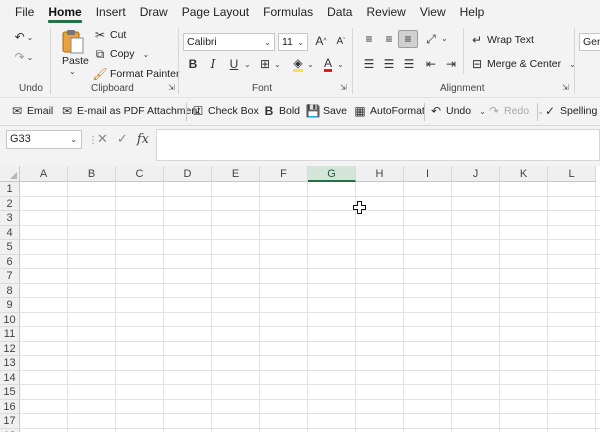 This screenshot has width=600, height=432. What do you see at coordinates (389, 64) in the screenshot?
I see `align-center-icon: ☰` at bounding box center [389, 64].